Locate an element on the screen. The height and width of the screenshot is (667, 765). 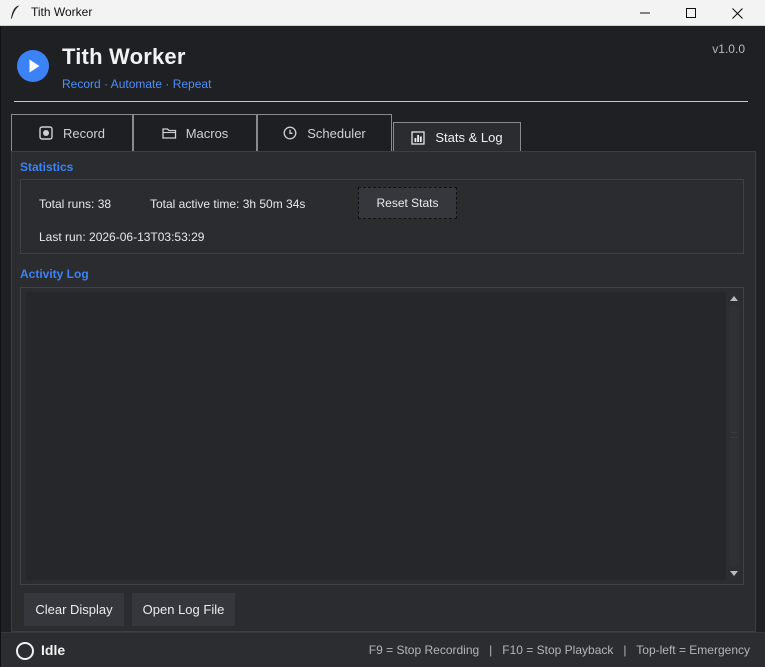
log-scrollbar is located at coordinates (734, 436).